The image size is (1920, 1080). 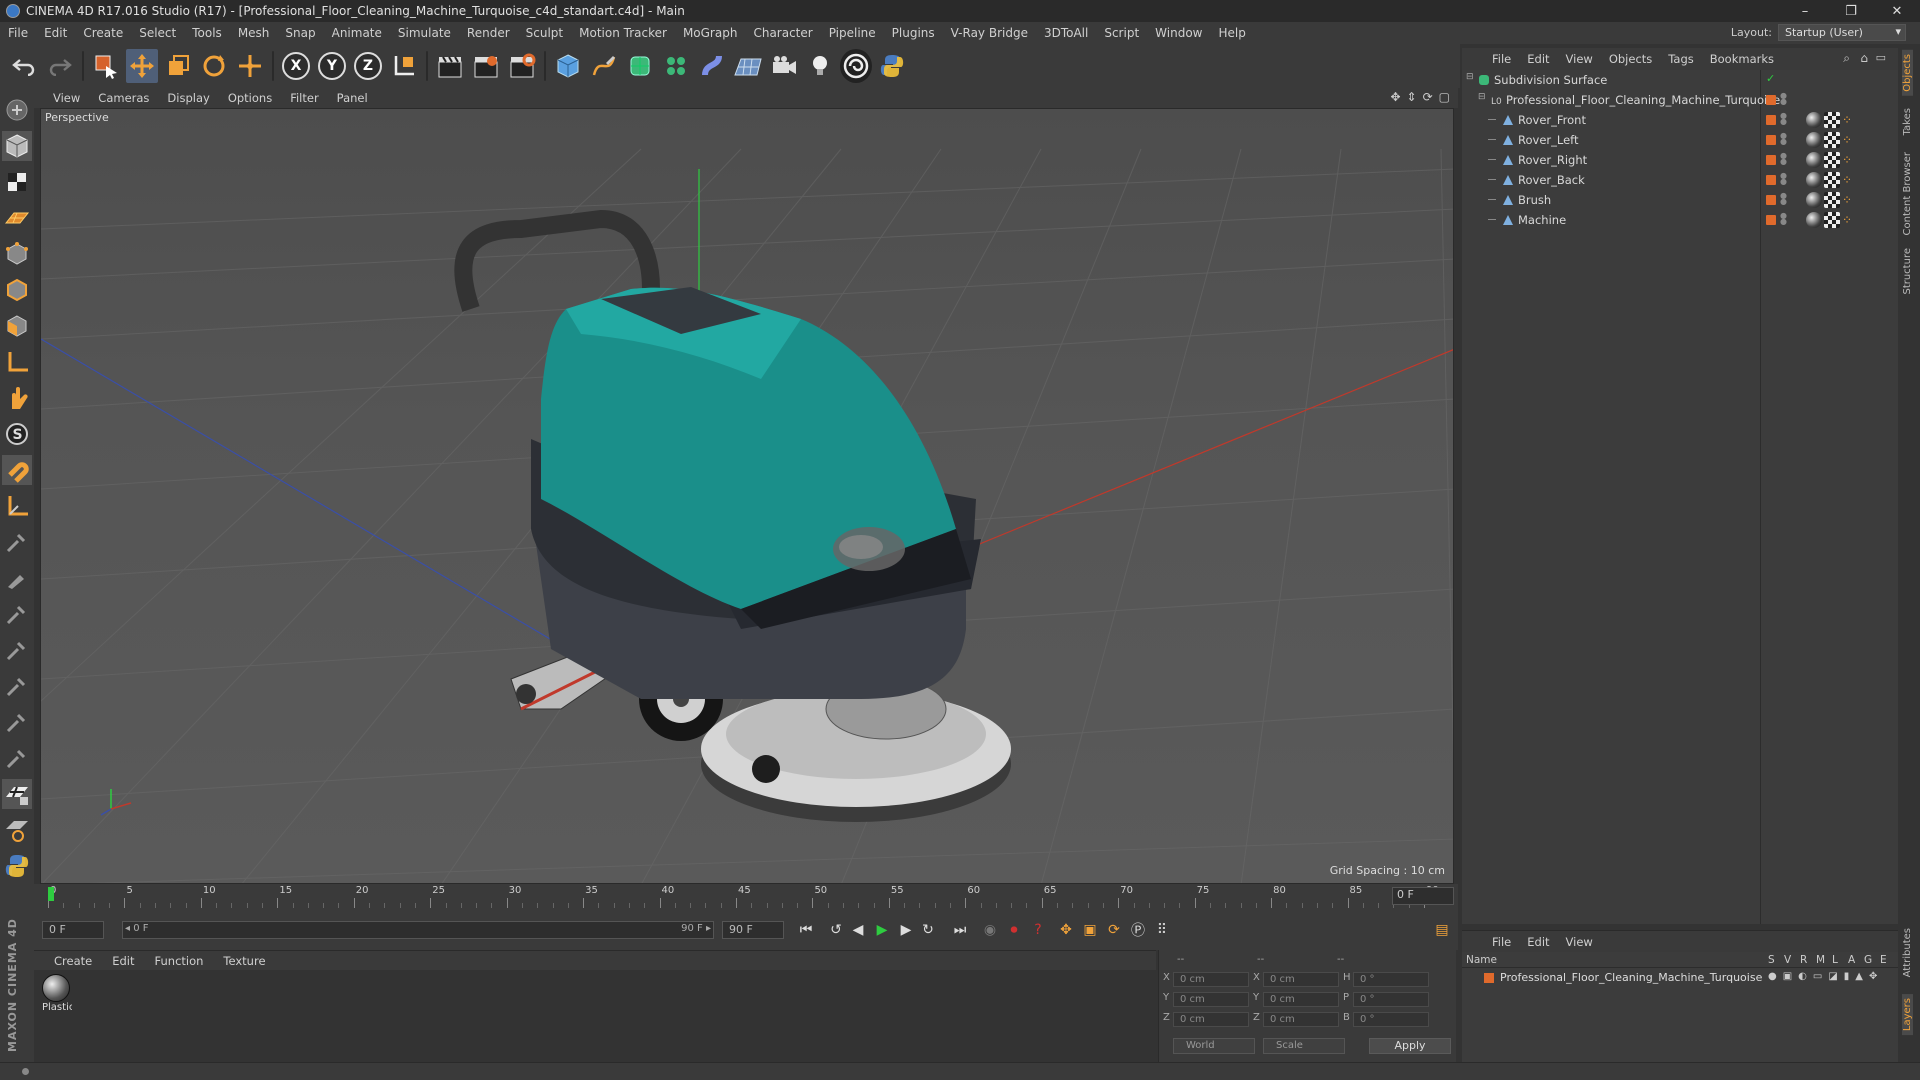 I want to click on transform-tool-button, so click(x=250, y=66).